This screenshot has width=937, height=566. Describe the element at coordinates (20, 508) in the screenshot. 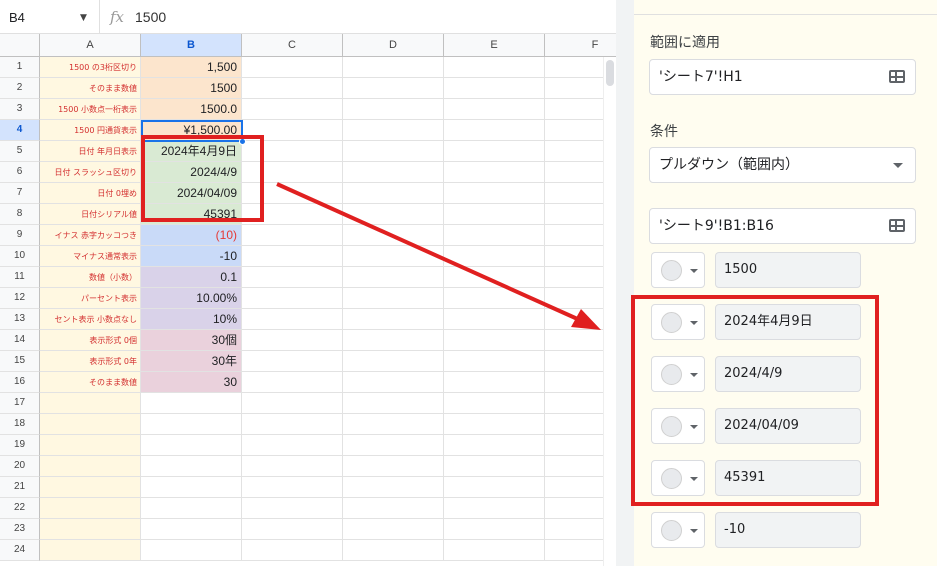

I see `row-header: 22` at that location.